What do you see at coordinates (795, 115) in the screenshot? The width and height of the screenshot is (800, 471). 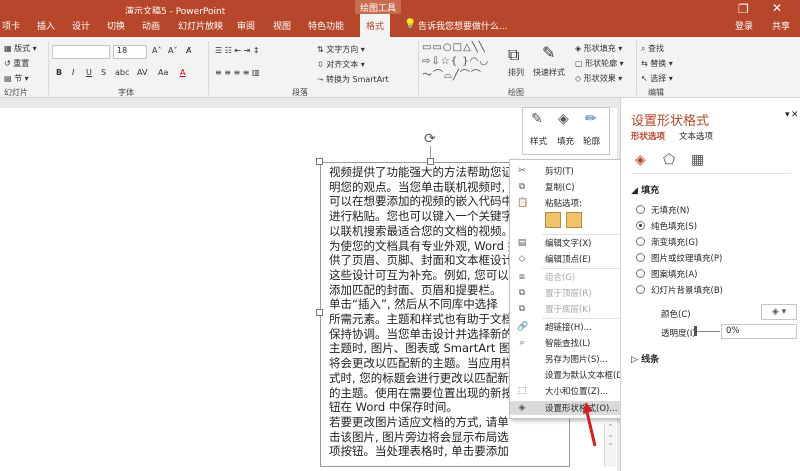 I see `pane-close-icon: ✕` at bounding box center [795, 115].